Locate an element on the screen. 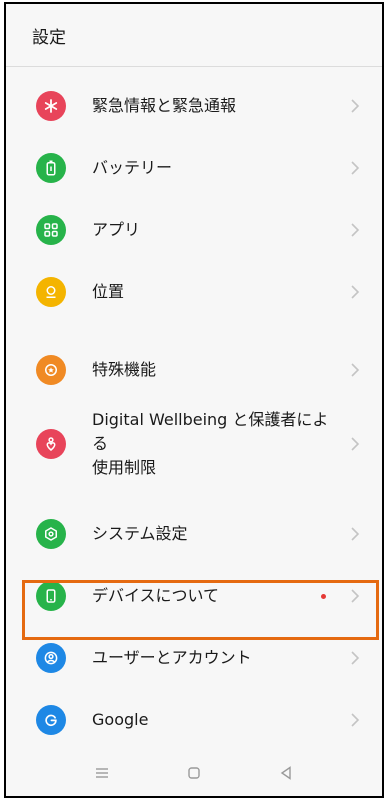  user-account-icon is located at coordinates (51, 658).